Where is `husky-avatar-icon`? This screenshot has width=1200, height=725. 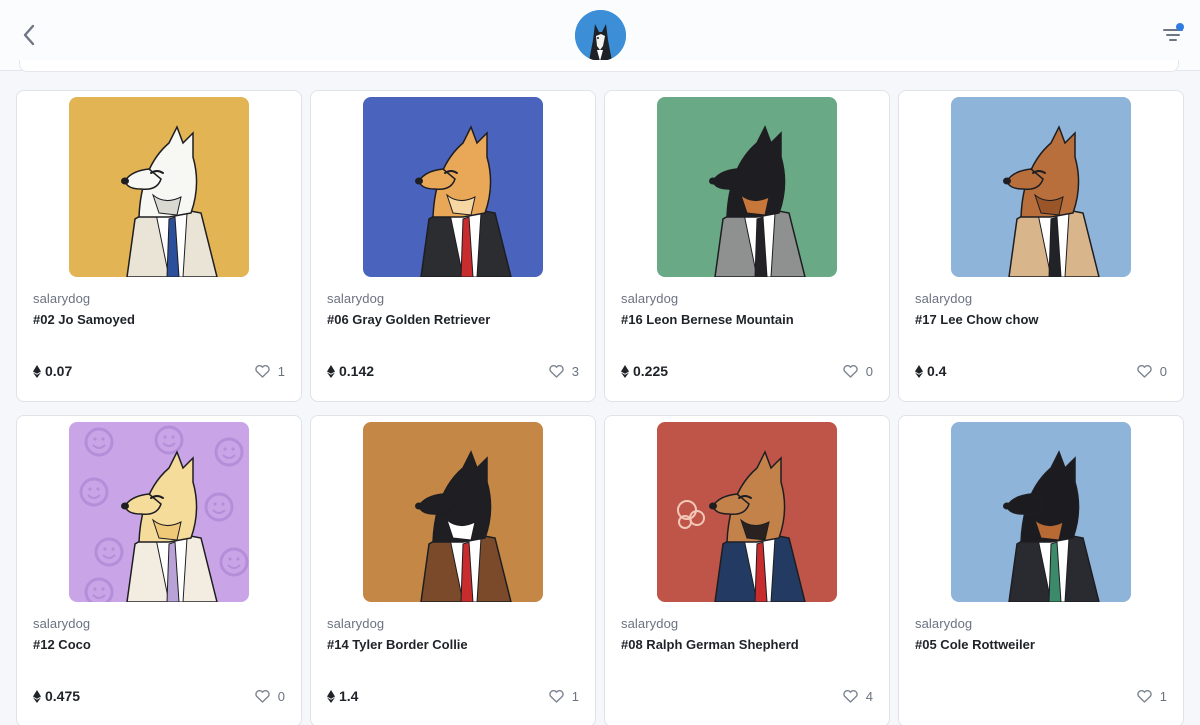
husky-avatar-icon is located at coordinates (600, 35).